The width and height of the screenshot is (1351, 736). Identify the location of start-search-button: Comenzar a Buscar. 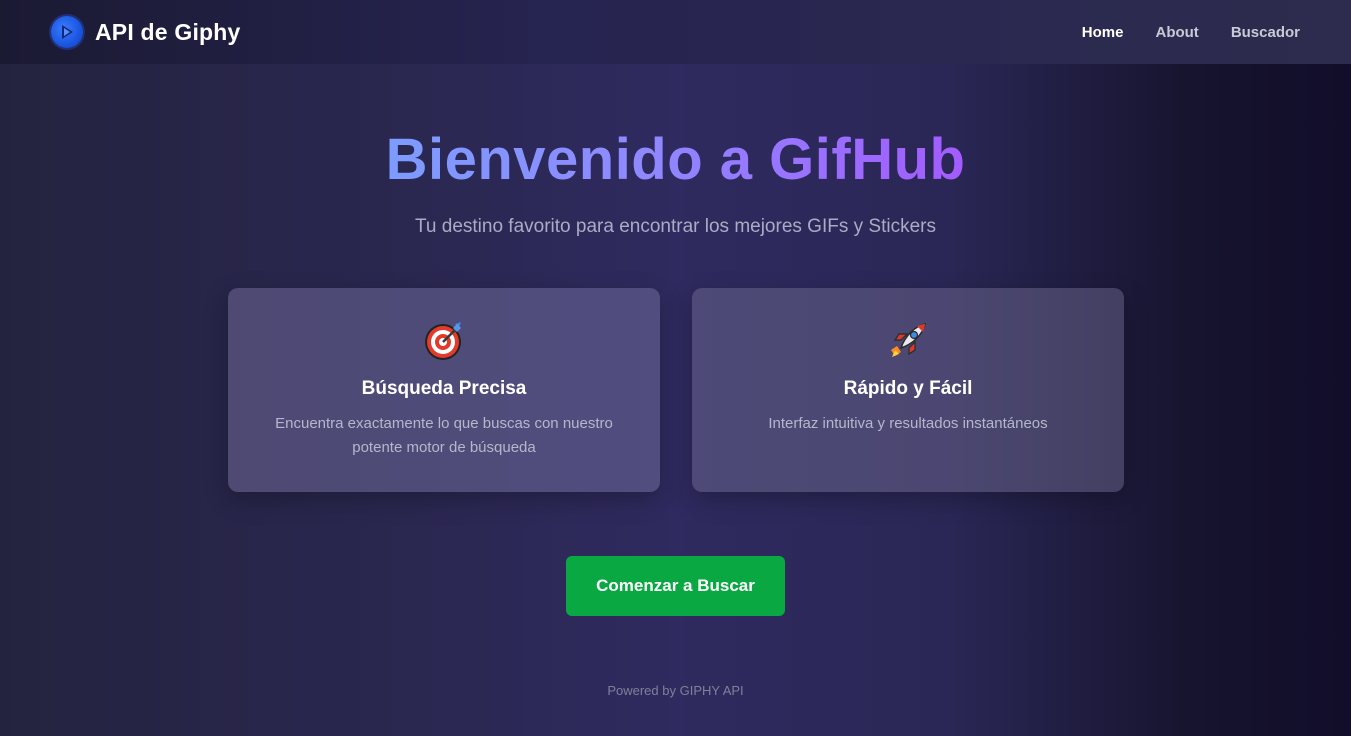
(675, 586).